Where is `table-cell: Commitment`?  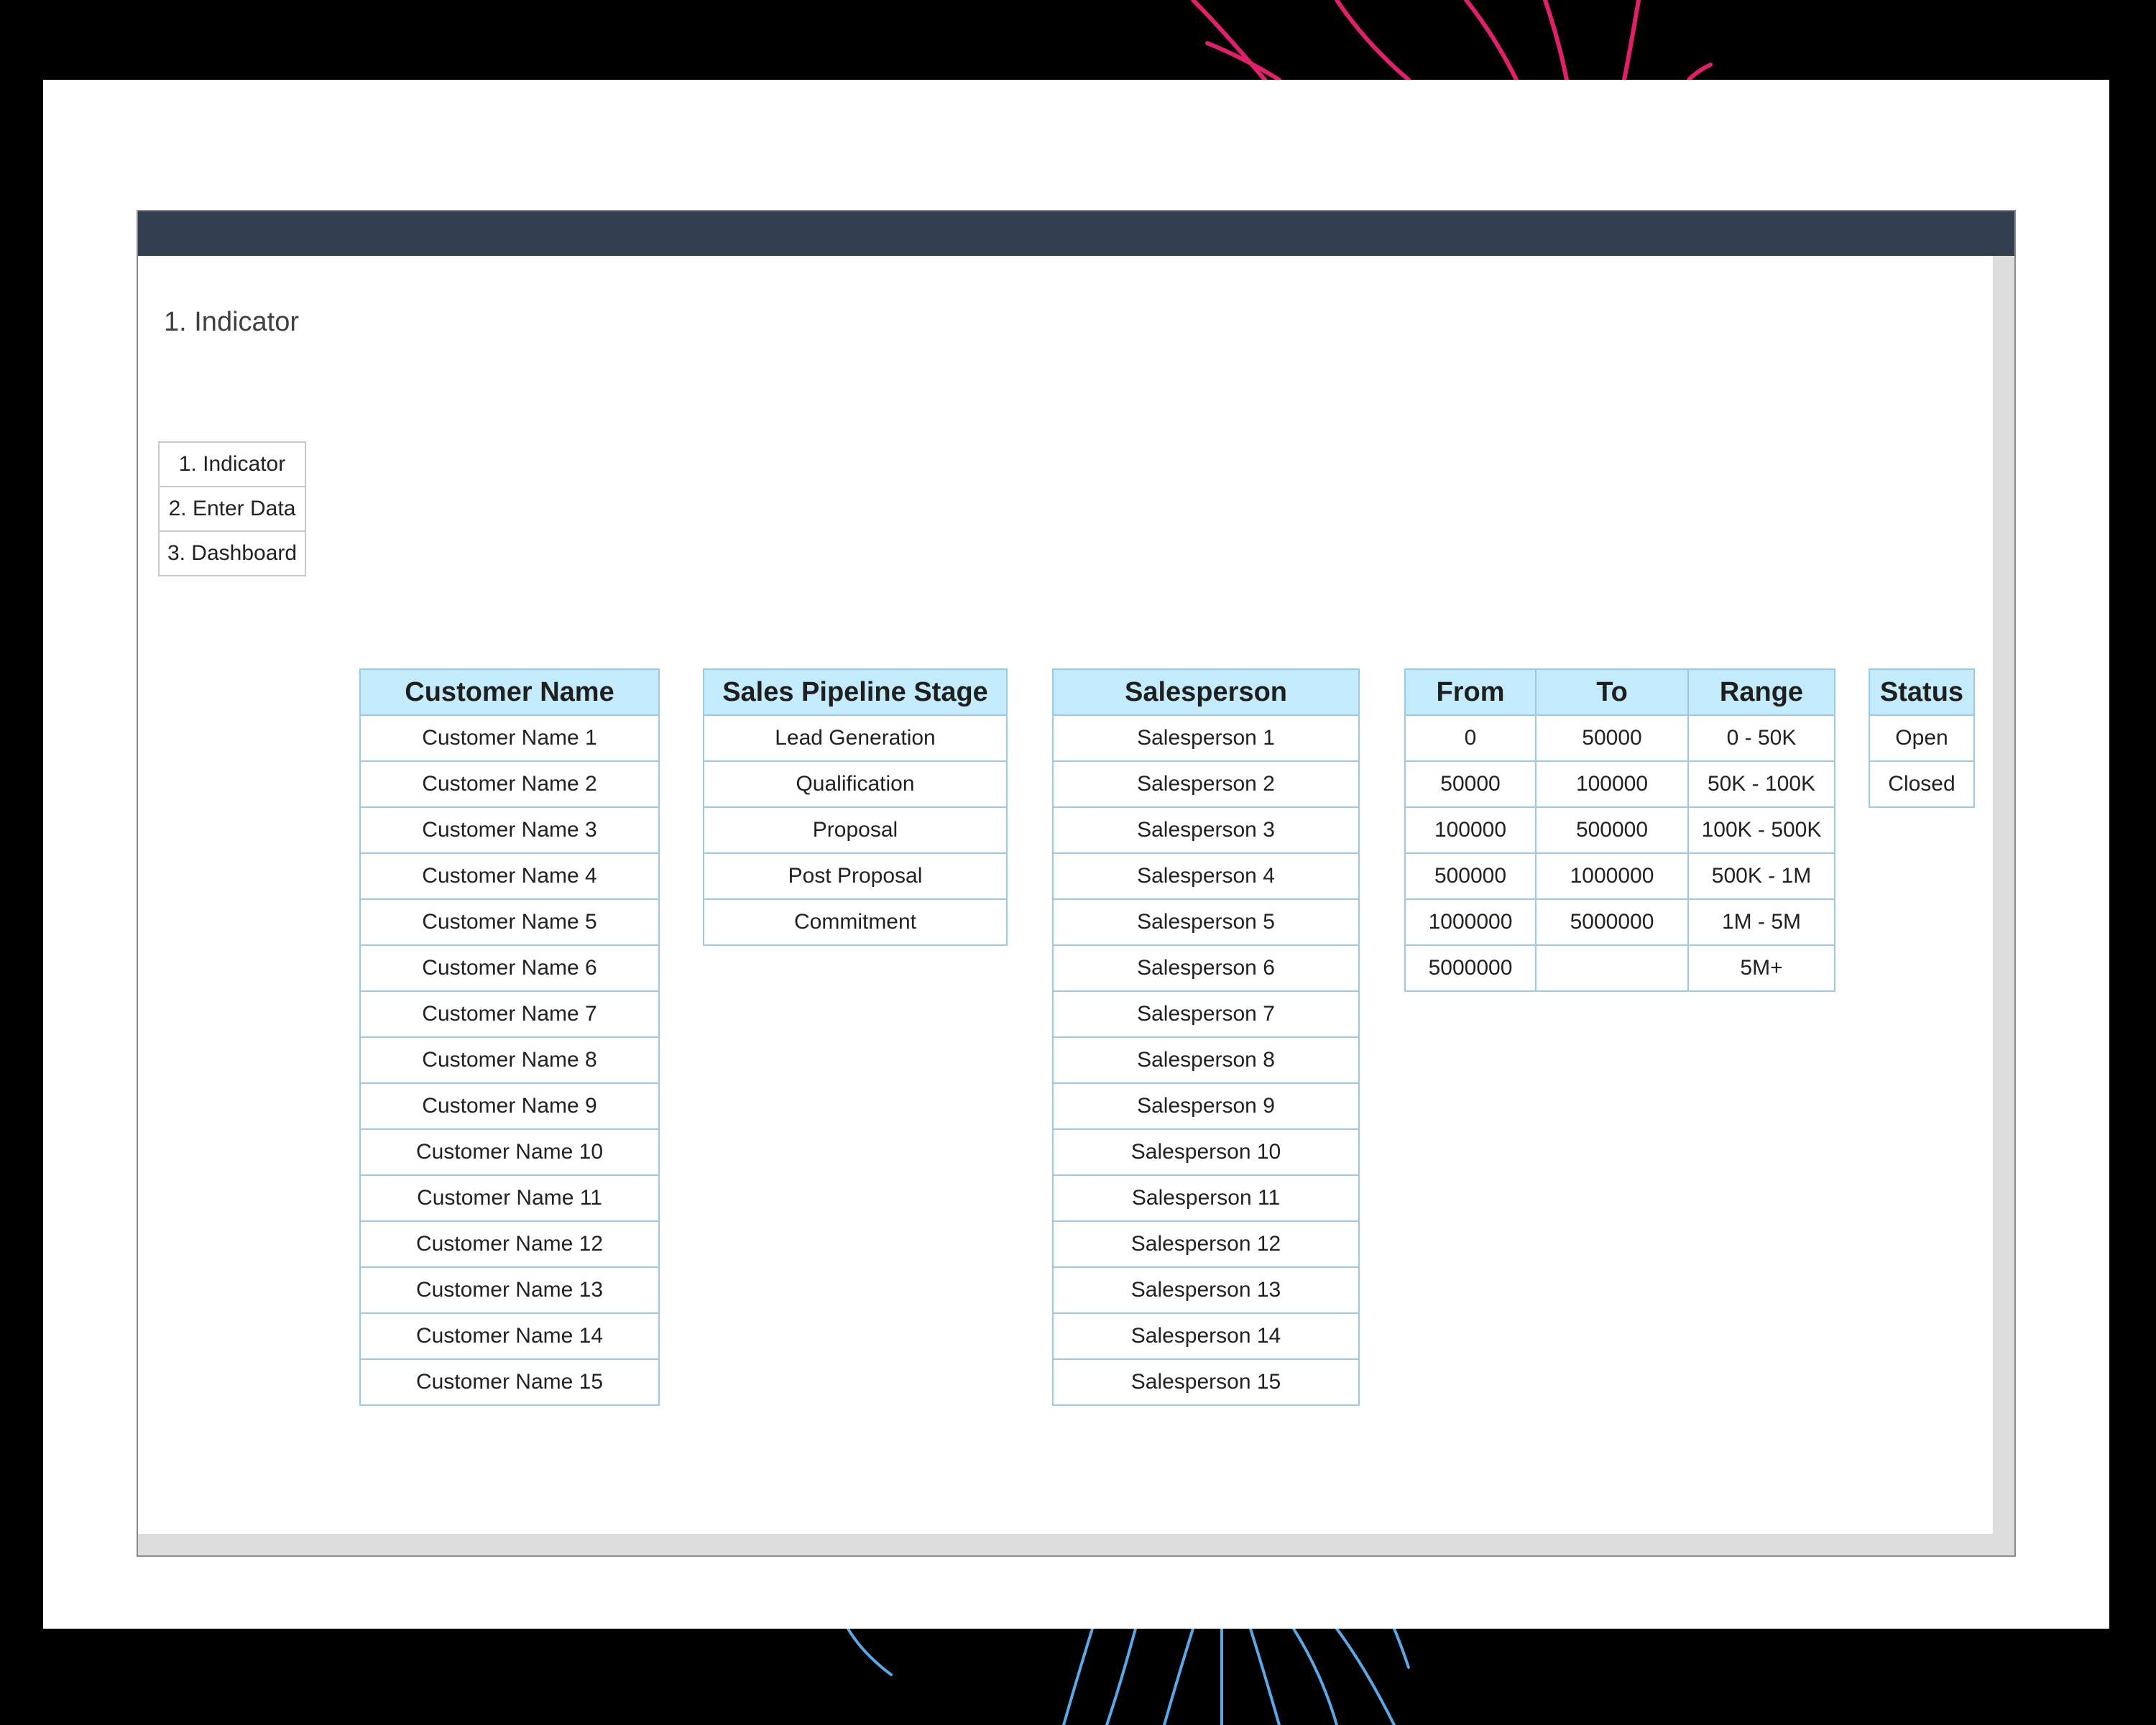 table-cell: Commitment is located at coordinates (855, 922).